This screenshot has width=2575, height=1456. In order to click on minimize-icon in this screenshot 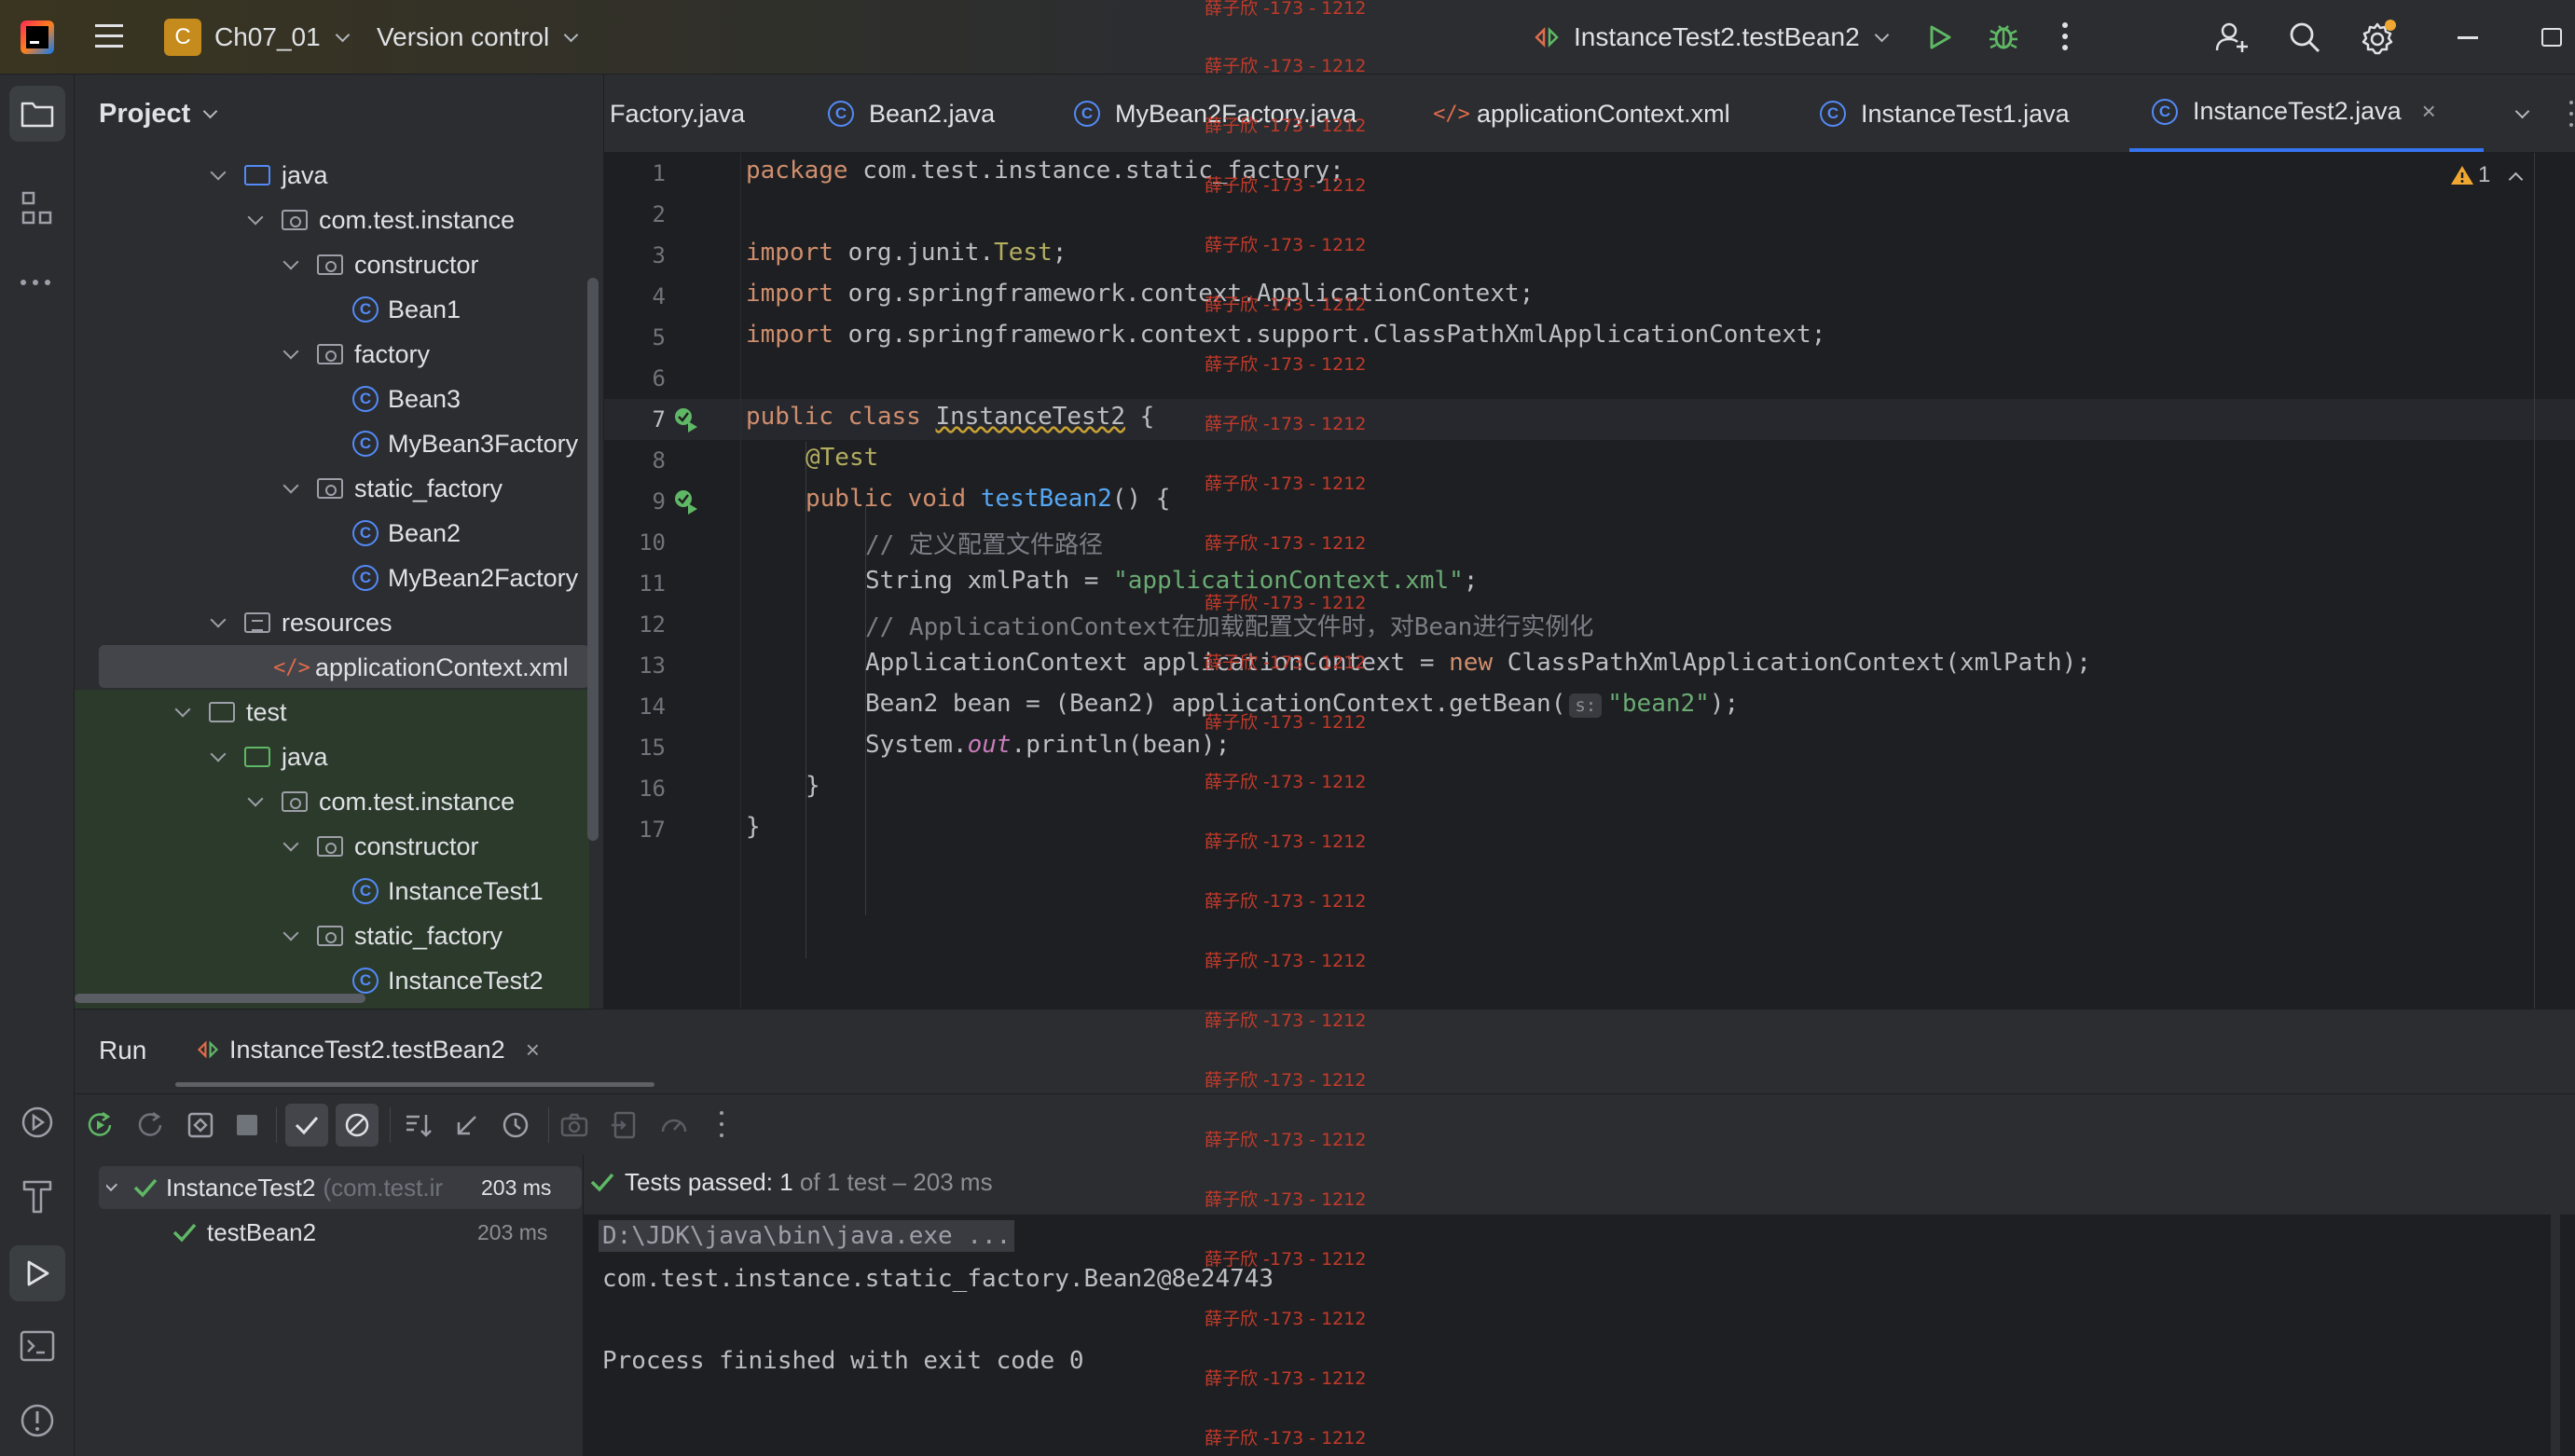, I will do `click(2468, 37)`.